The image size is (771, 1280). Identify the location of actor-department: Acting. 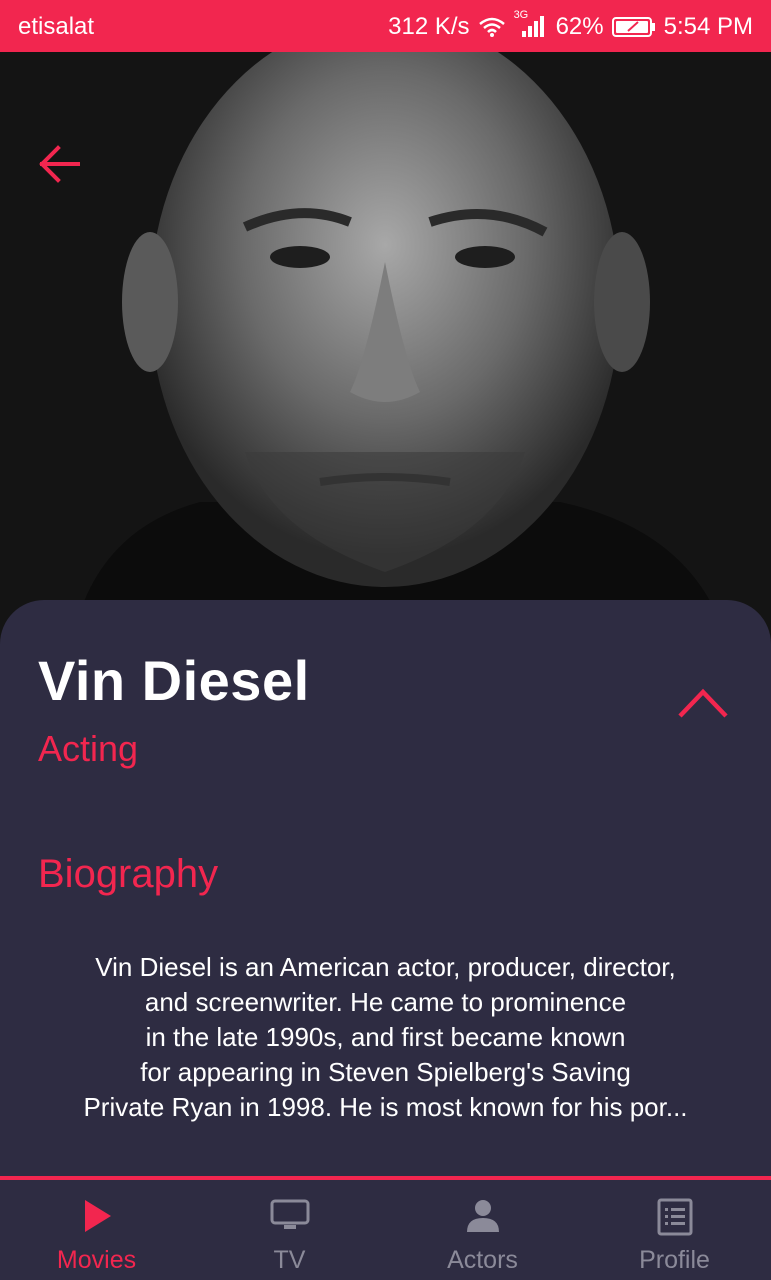
(88, 748).